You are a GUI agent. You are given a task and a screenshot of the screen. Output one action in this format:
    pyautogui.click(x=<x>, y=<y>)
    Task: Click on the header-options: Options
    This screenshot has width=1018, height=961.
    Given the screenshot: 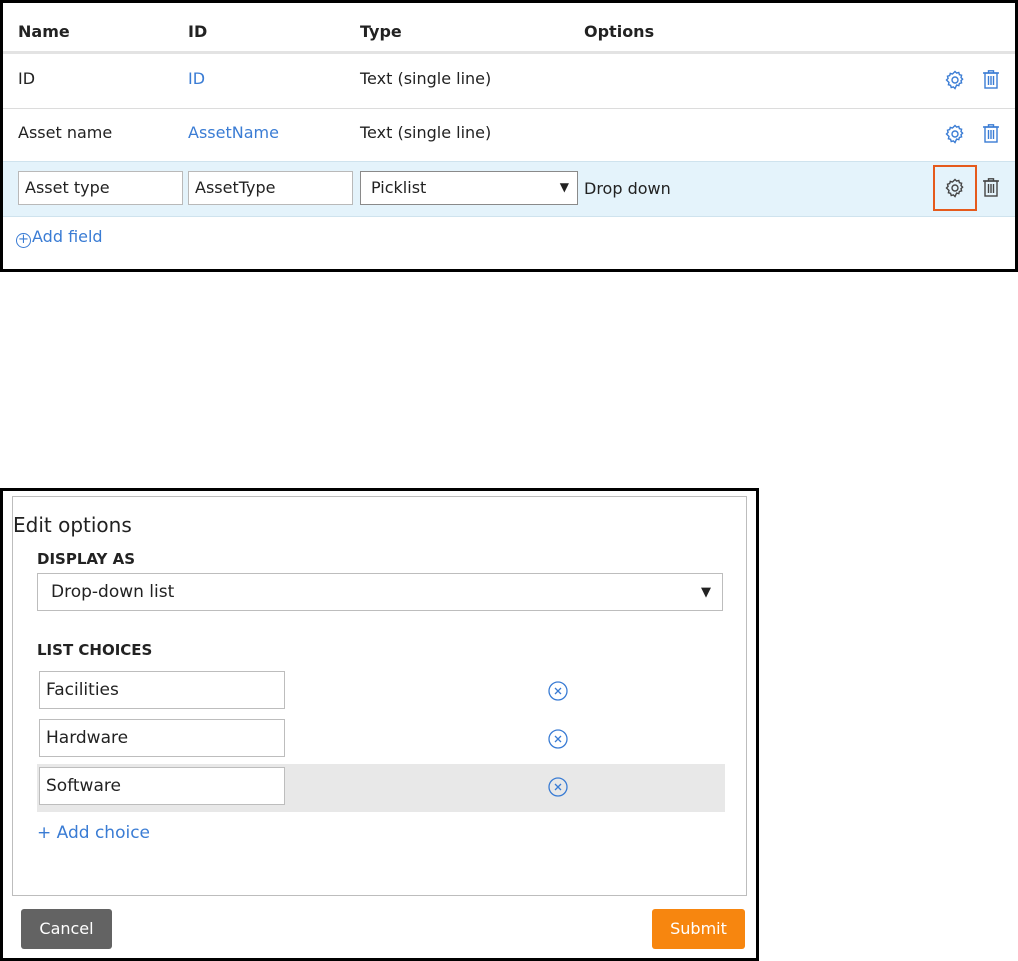 What is the action you would take?
    pyautogui.click(x=619, y=31)
    